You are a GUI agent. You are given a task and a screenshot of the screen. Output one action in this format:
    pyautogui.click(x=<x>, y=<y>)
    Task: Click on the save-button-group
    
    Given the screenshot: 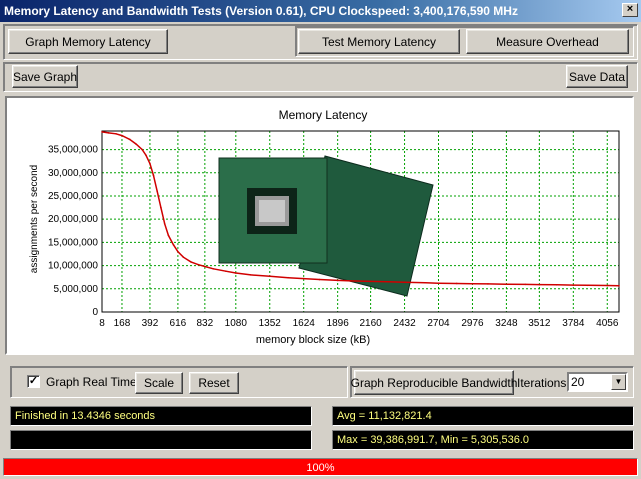 What is the action you would take?
    pyautogui.click(x=320, y=77)
    